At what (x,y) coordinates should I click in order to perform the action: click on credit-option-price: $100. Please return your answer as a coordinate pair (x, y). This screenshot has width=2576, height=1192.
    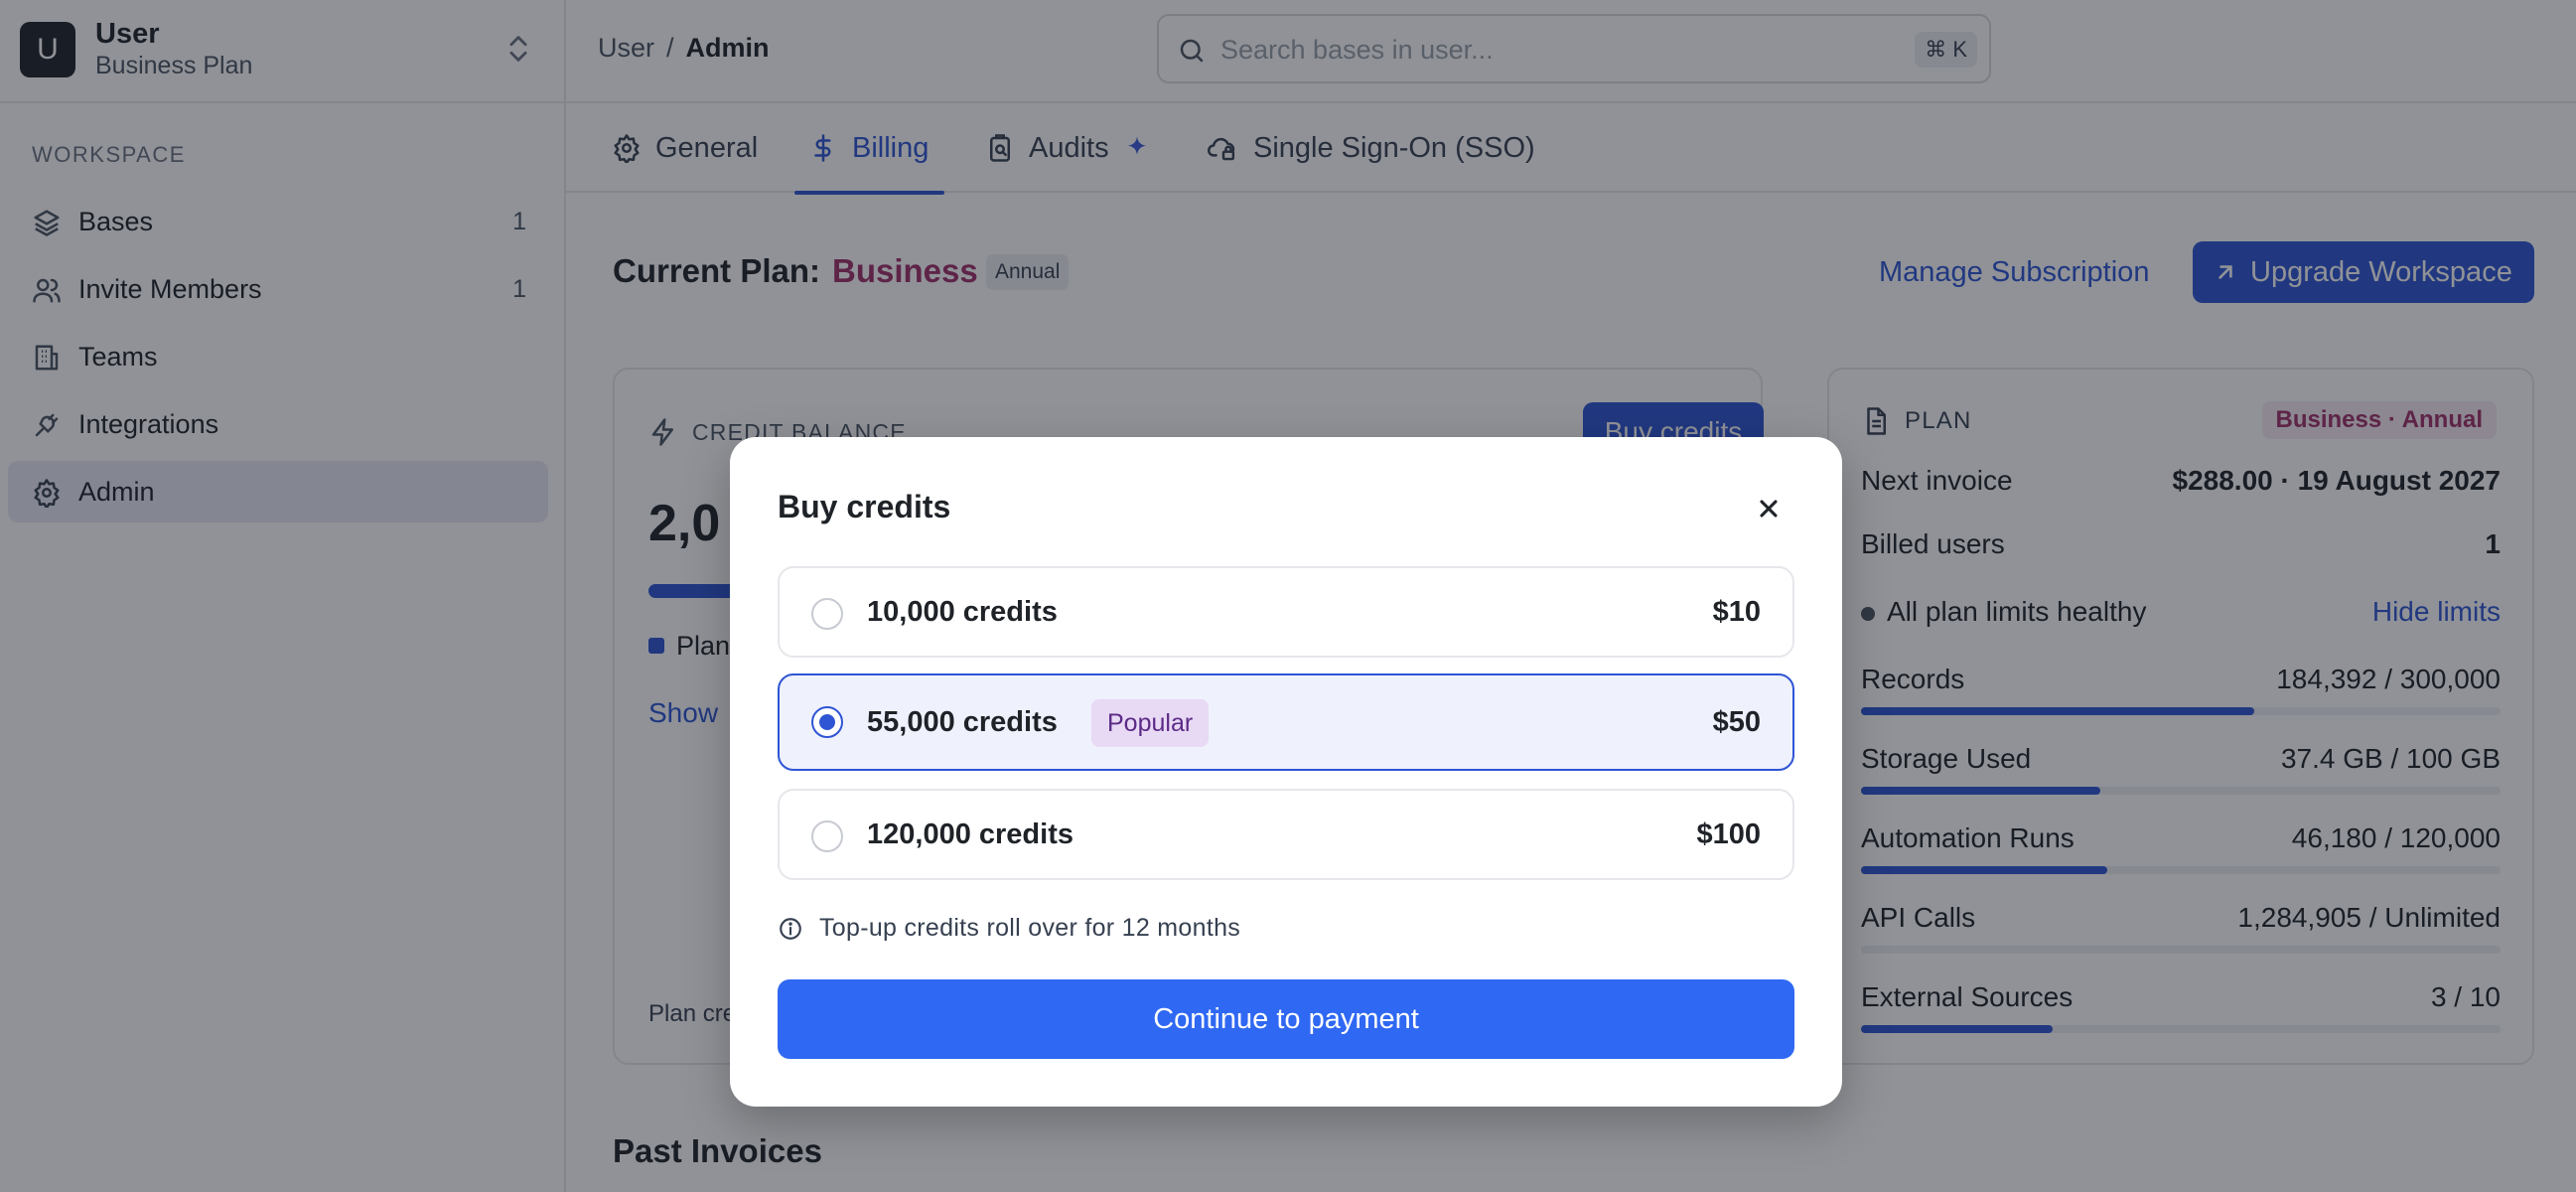
    Looking at the image, I should click on (1729, 834).